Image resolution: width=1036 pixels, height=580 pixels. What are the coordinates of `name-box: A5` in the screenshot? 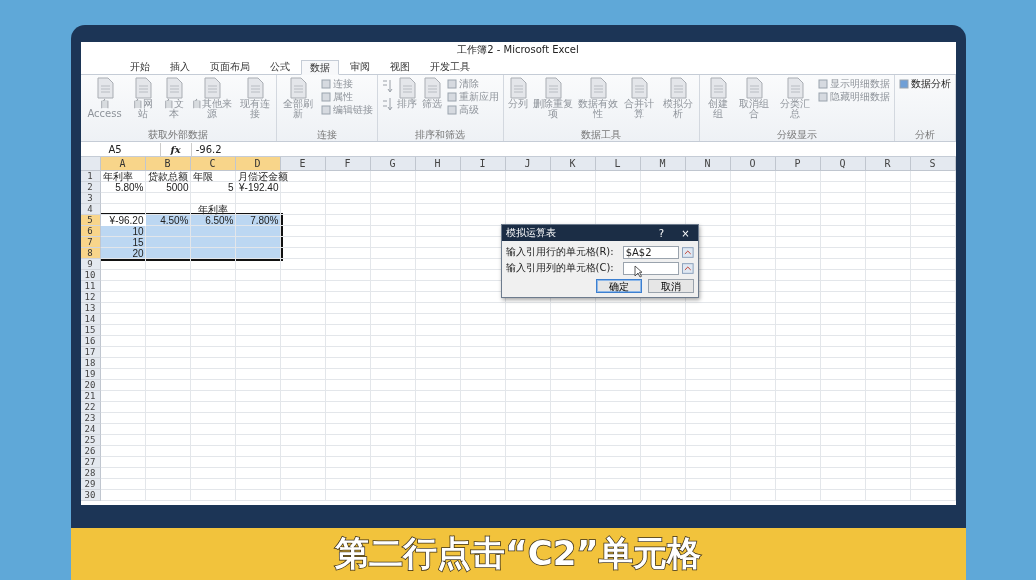 It's located at (120, 149).